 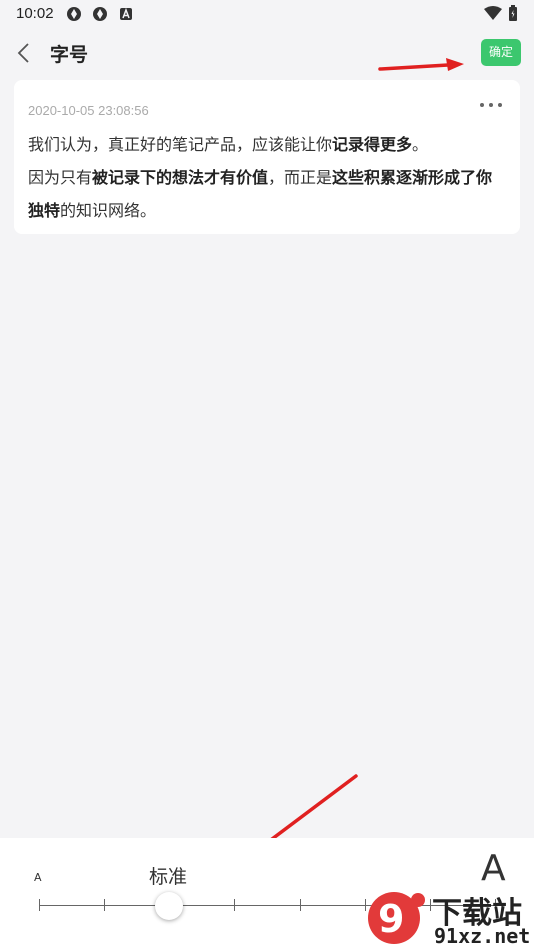 I want to click on note-text: 。, so click(x=420, y=144).